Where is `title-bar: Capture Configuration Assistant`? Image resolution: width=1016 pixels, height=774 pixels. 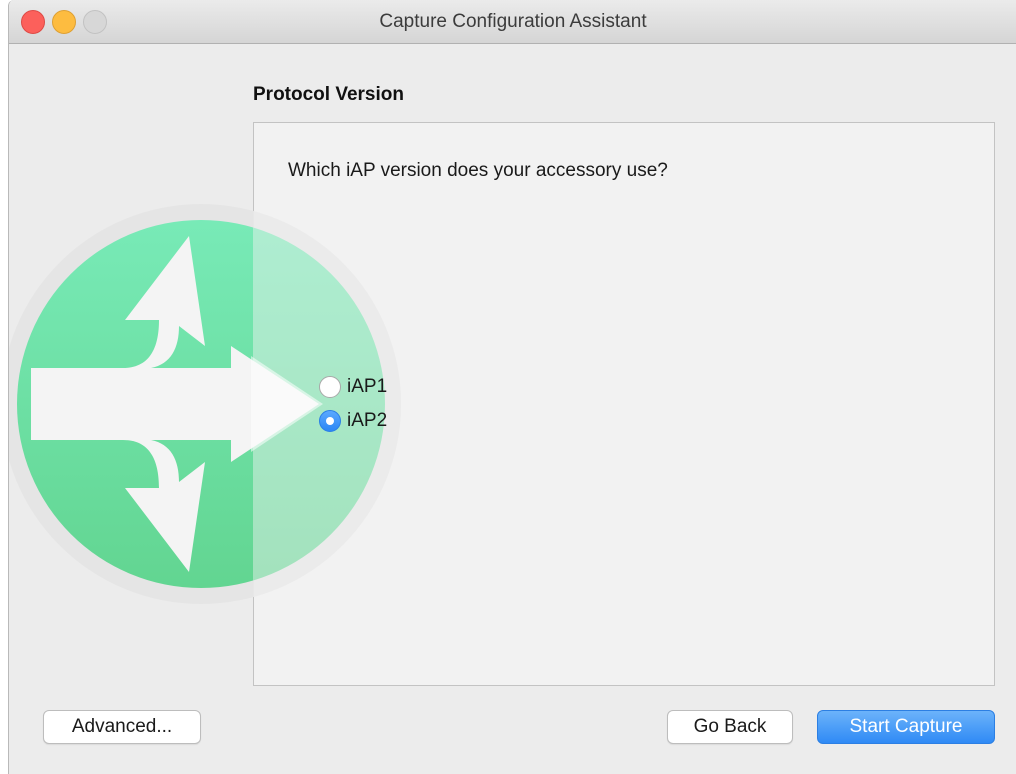
title-bar: Capture Configuration Assistant is located at coordinates (512, 22).